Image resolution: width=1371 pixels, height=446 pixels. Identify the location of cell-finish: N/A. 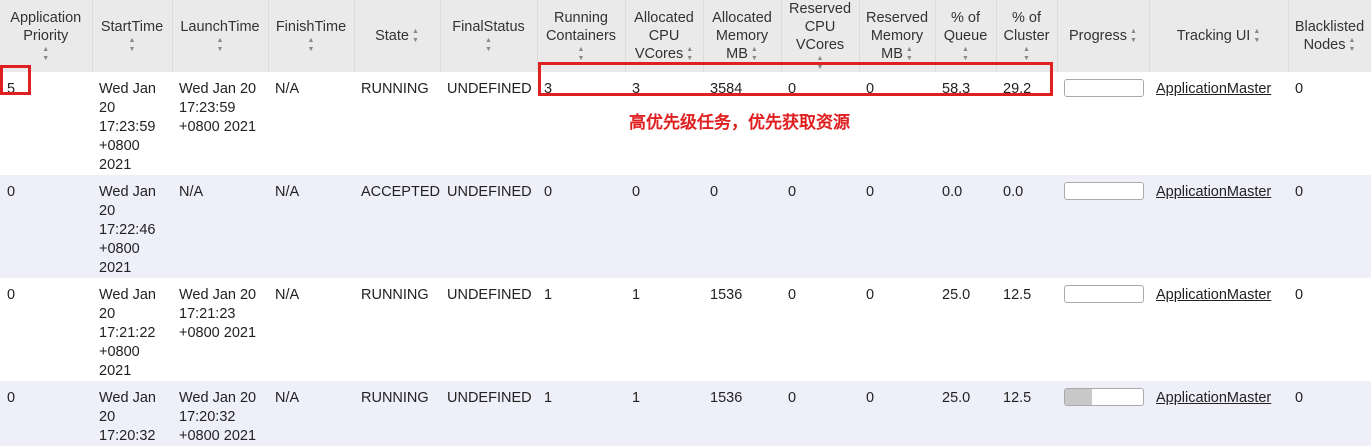
(311, 413).